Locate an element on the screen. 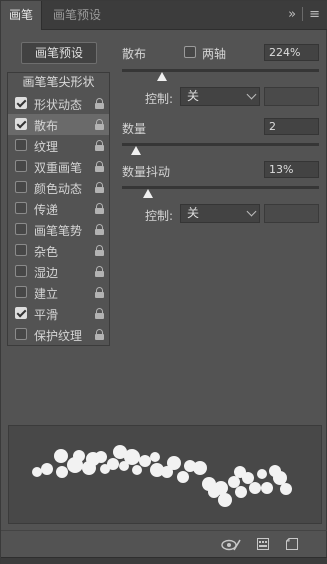 Image resolution: width=327 pixels, height=564 pixels. list-item: 颜色动态 is located at coordinates (58, 187).